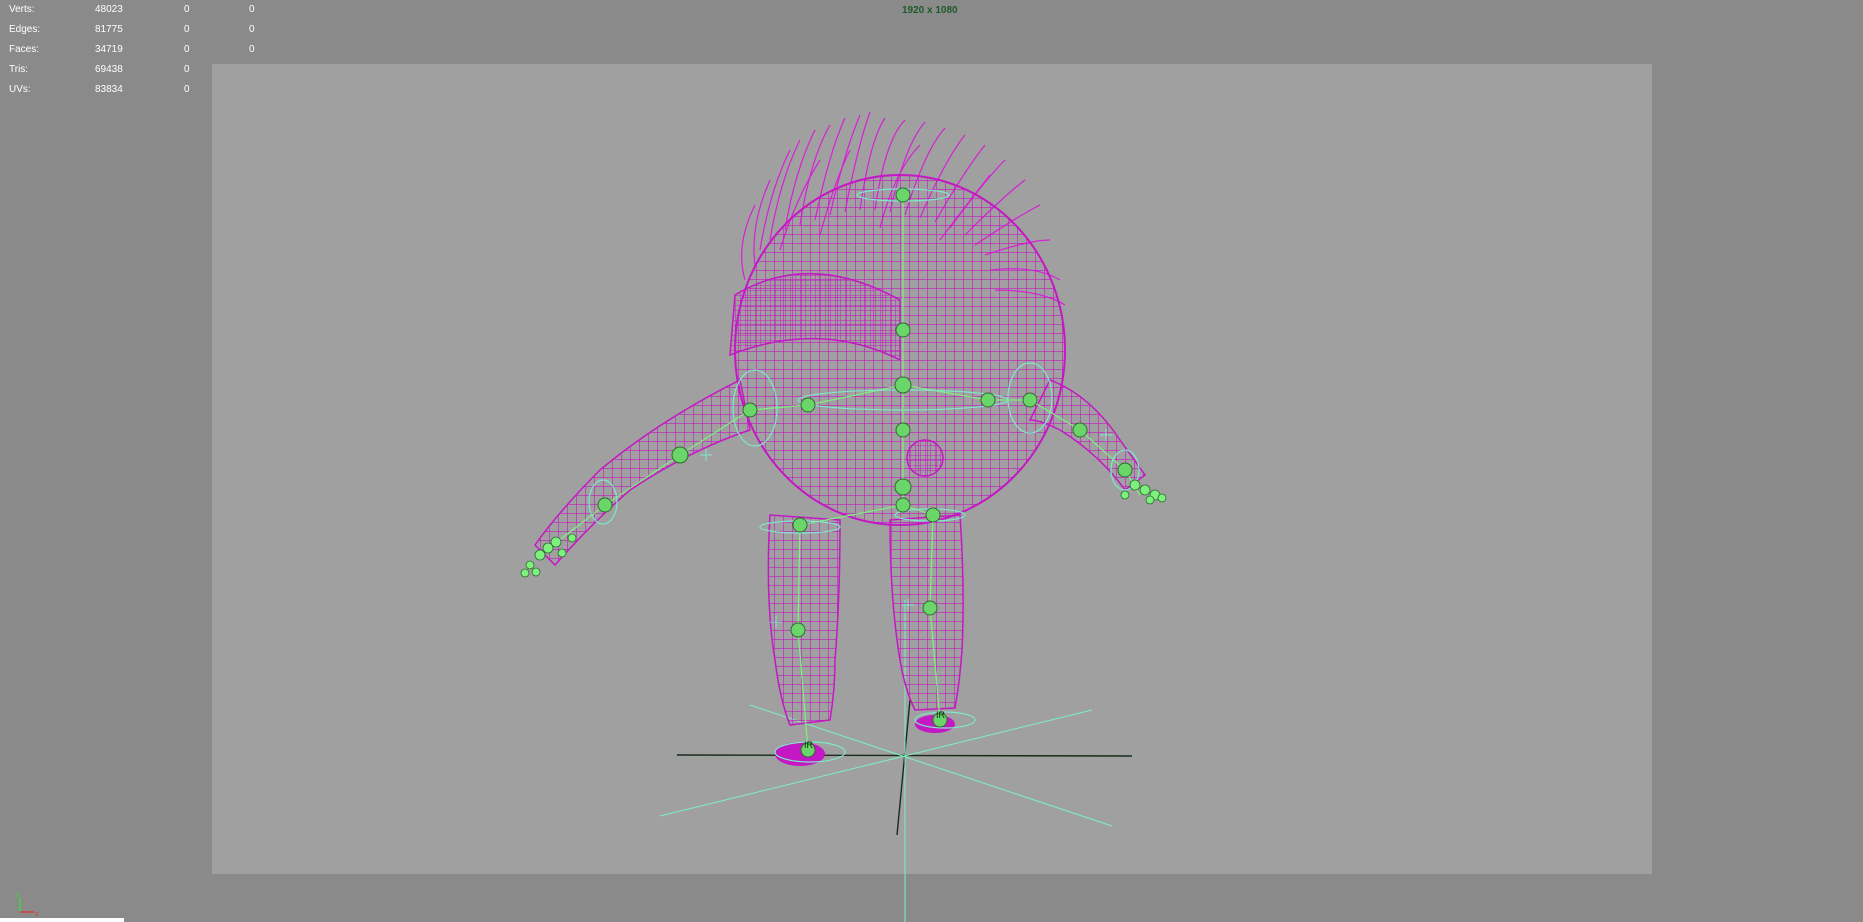  I want to click on view-axis-indicator: y x, so click(27, 905).